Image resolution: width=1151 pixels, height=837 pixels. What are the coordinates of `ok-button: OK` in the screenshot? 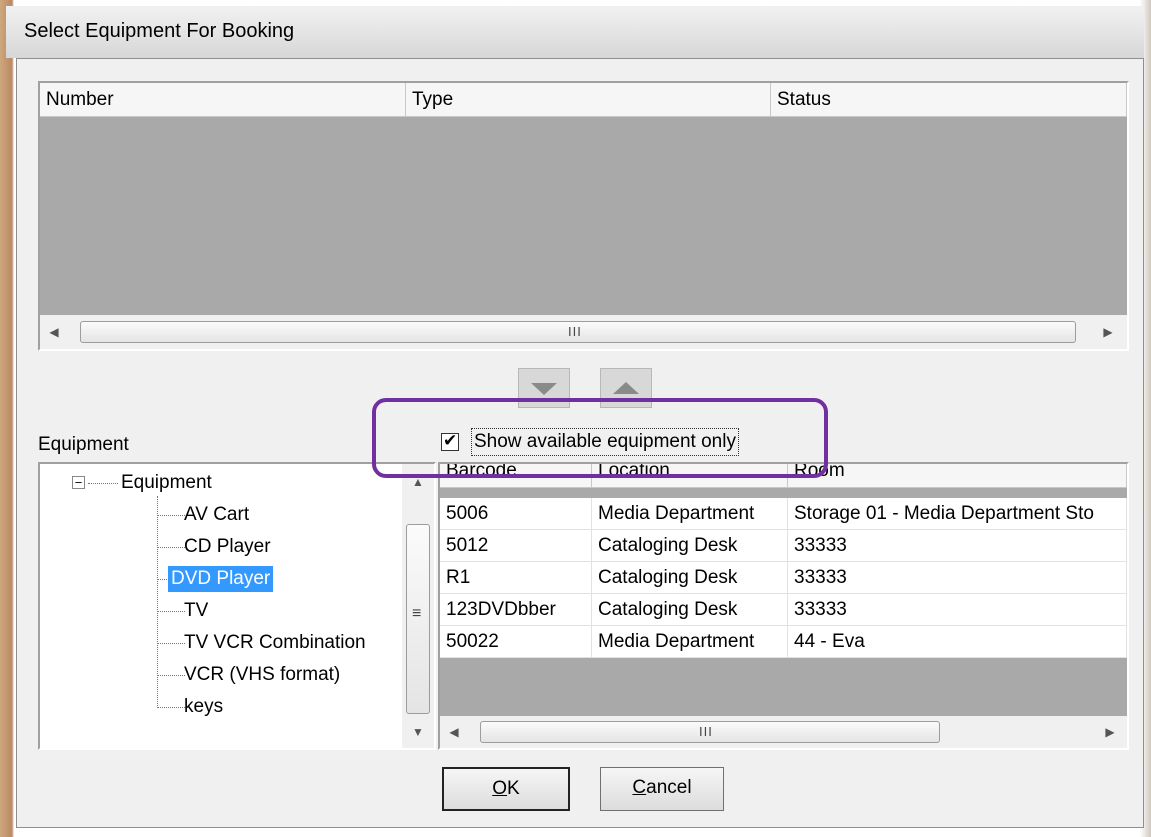 It's located at (506, 789).